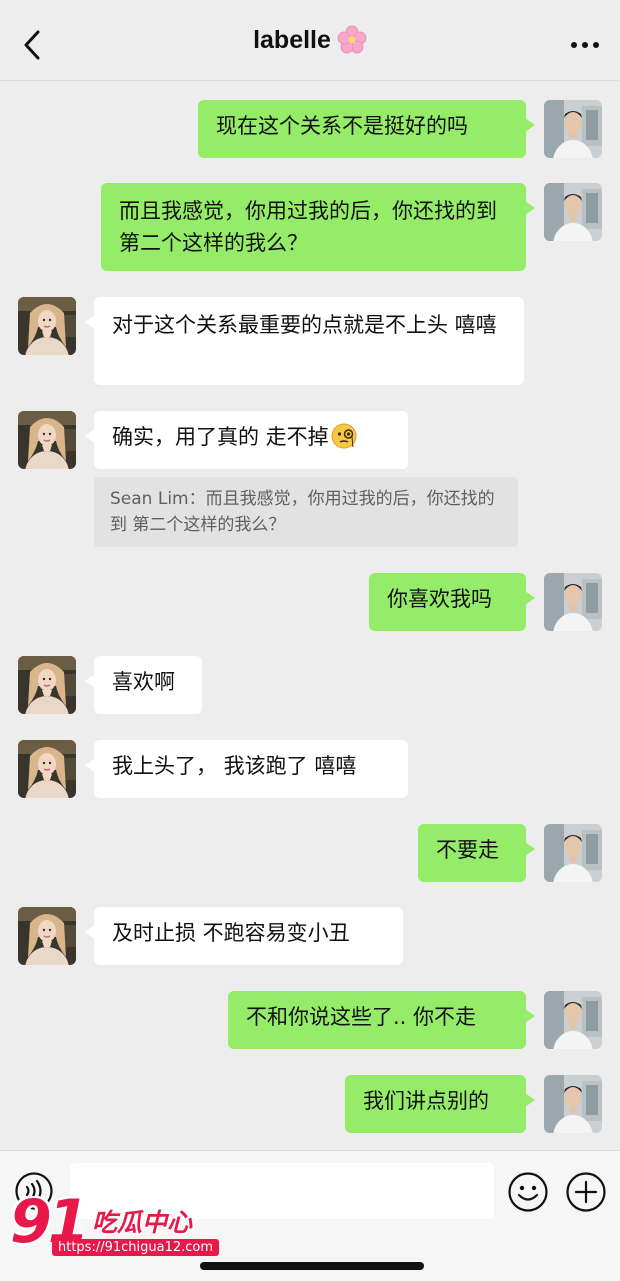 Image resolution: width=620 pixels, height=1281 pixels. I want to click on more-options-button, so click(585, 45).